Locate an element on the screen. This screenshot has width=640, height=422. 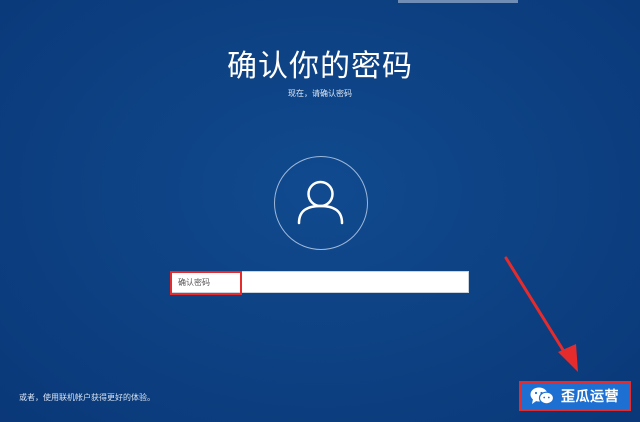
confirm-password-field is located at coordinates (320, 282).